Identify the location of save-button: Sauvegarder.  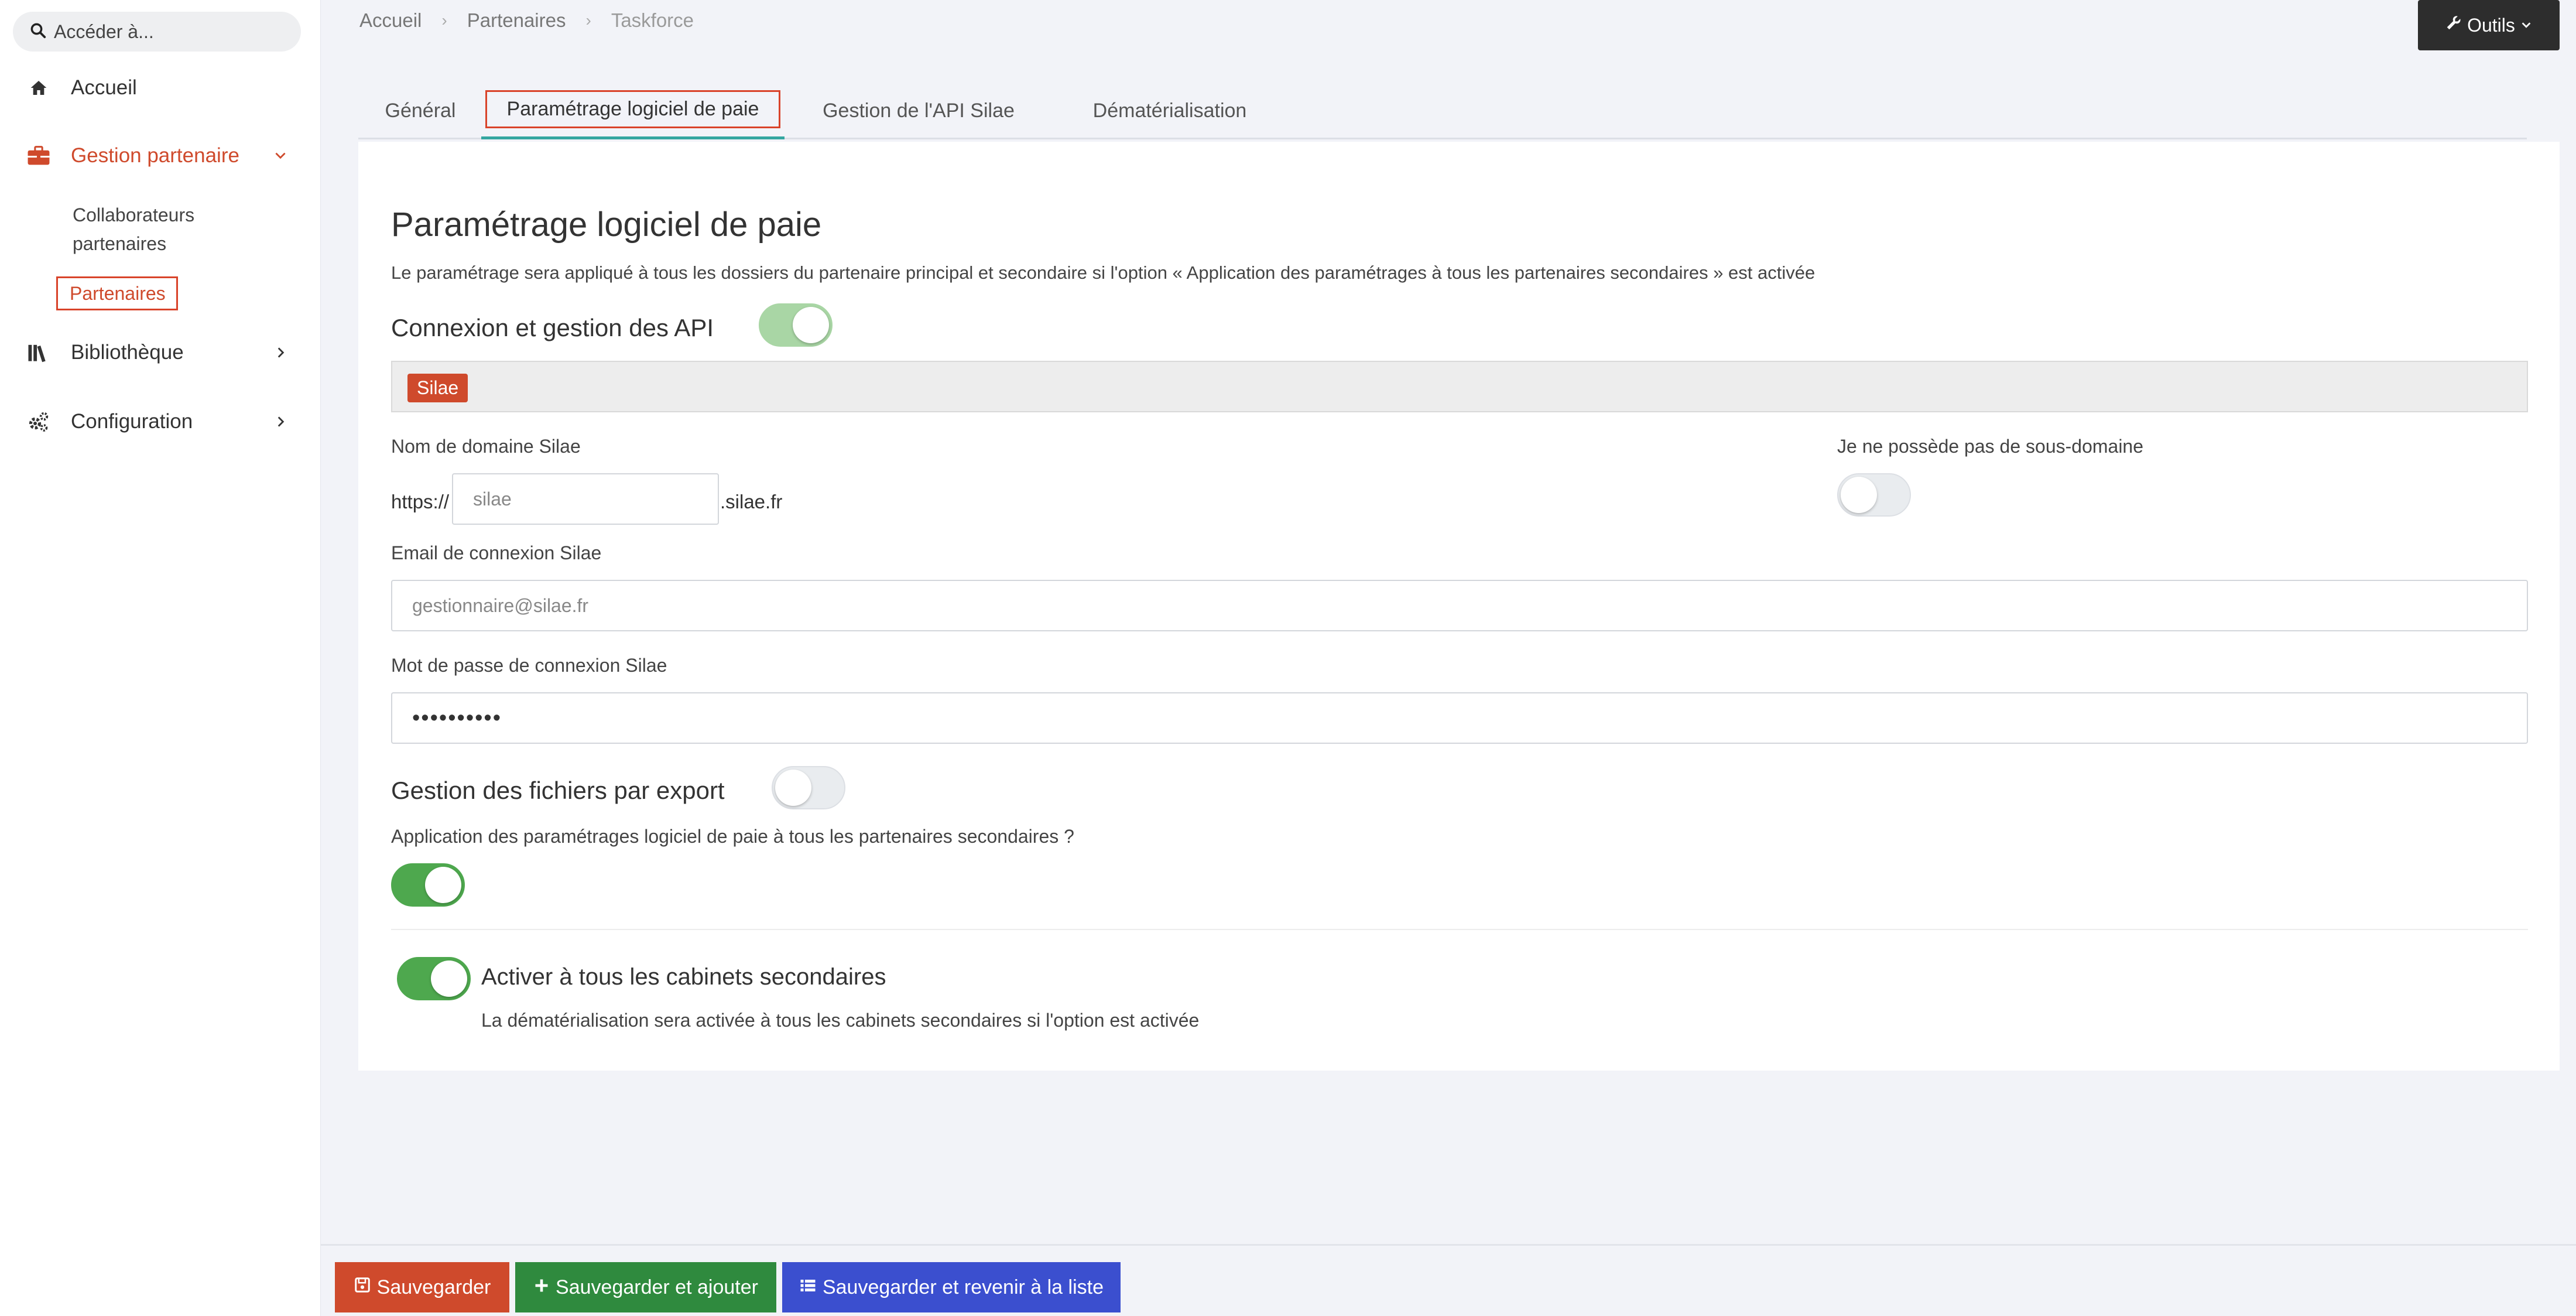
(422, 1287).